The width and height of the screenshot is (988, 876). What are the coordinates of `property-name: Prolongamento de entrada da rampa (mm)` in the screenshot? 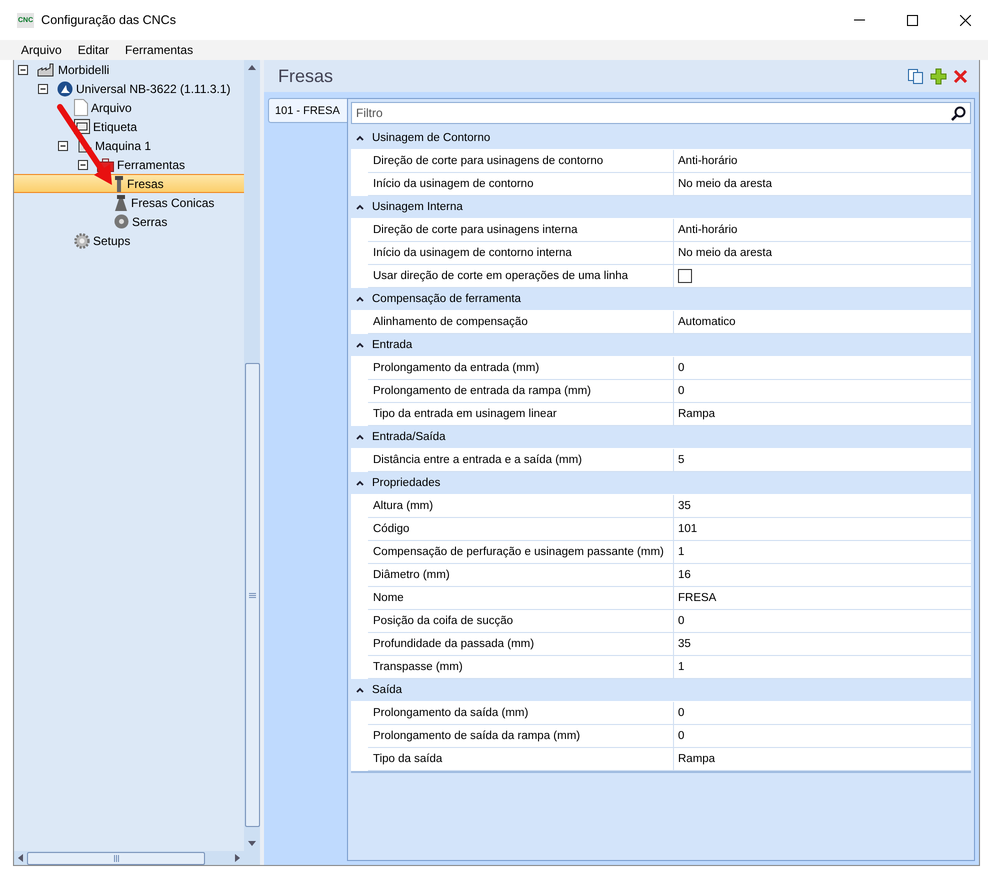 It's located at (521, 391).